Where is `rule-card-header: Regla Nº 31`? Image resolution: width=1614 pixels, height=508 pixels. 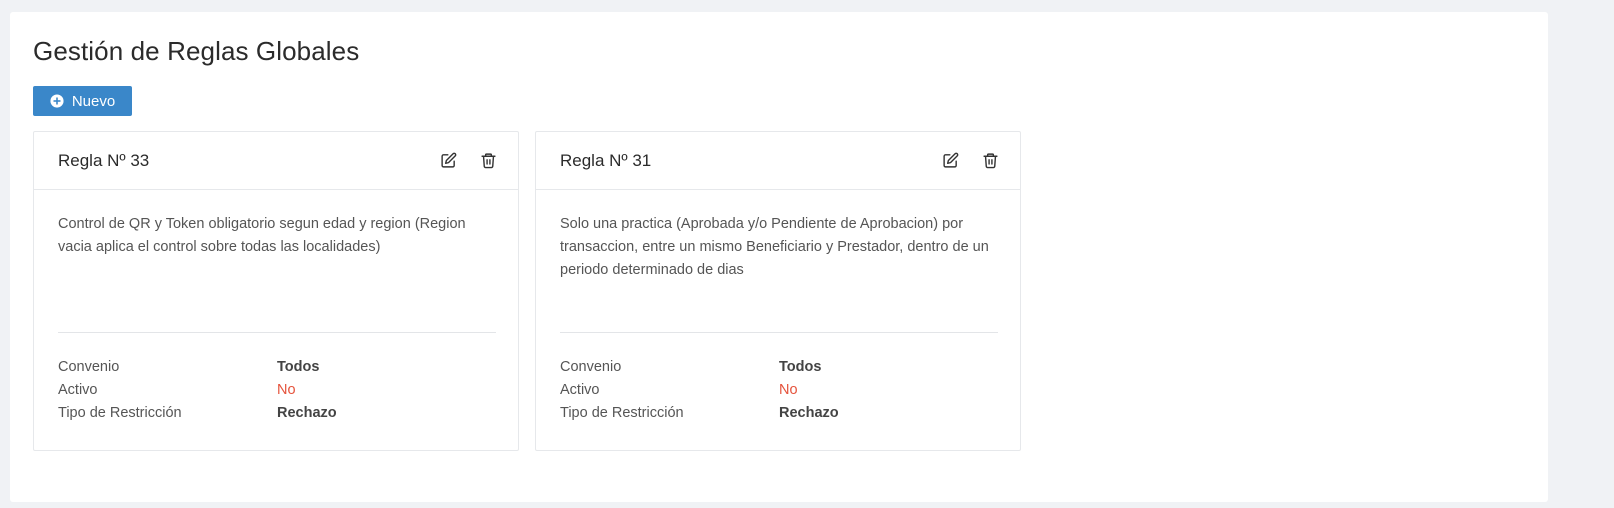 rule-card-header: Regla Nº 31 is located at coordinates (778, 161).